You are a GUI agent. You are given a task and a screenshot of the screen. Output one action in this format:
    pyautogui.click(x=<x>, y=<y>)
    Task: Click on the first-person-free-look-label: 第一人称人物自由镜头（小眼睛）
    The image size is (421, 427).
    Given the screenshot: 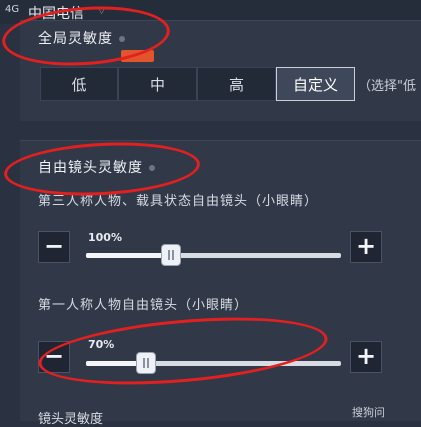 What is the action you would take?
    pyautogui.click(x=143, y=305)
    